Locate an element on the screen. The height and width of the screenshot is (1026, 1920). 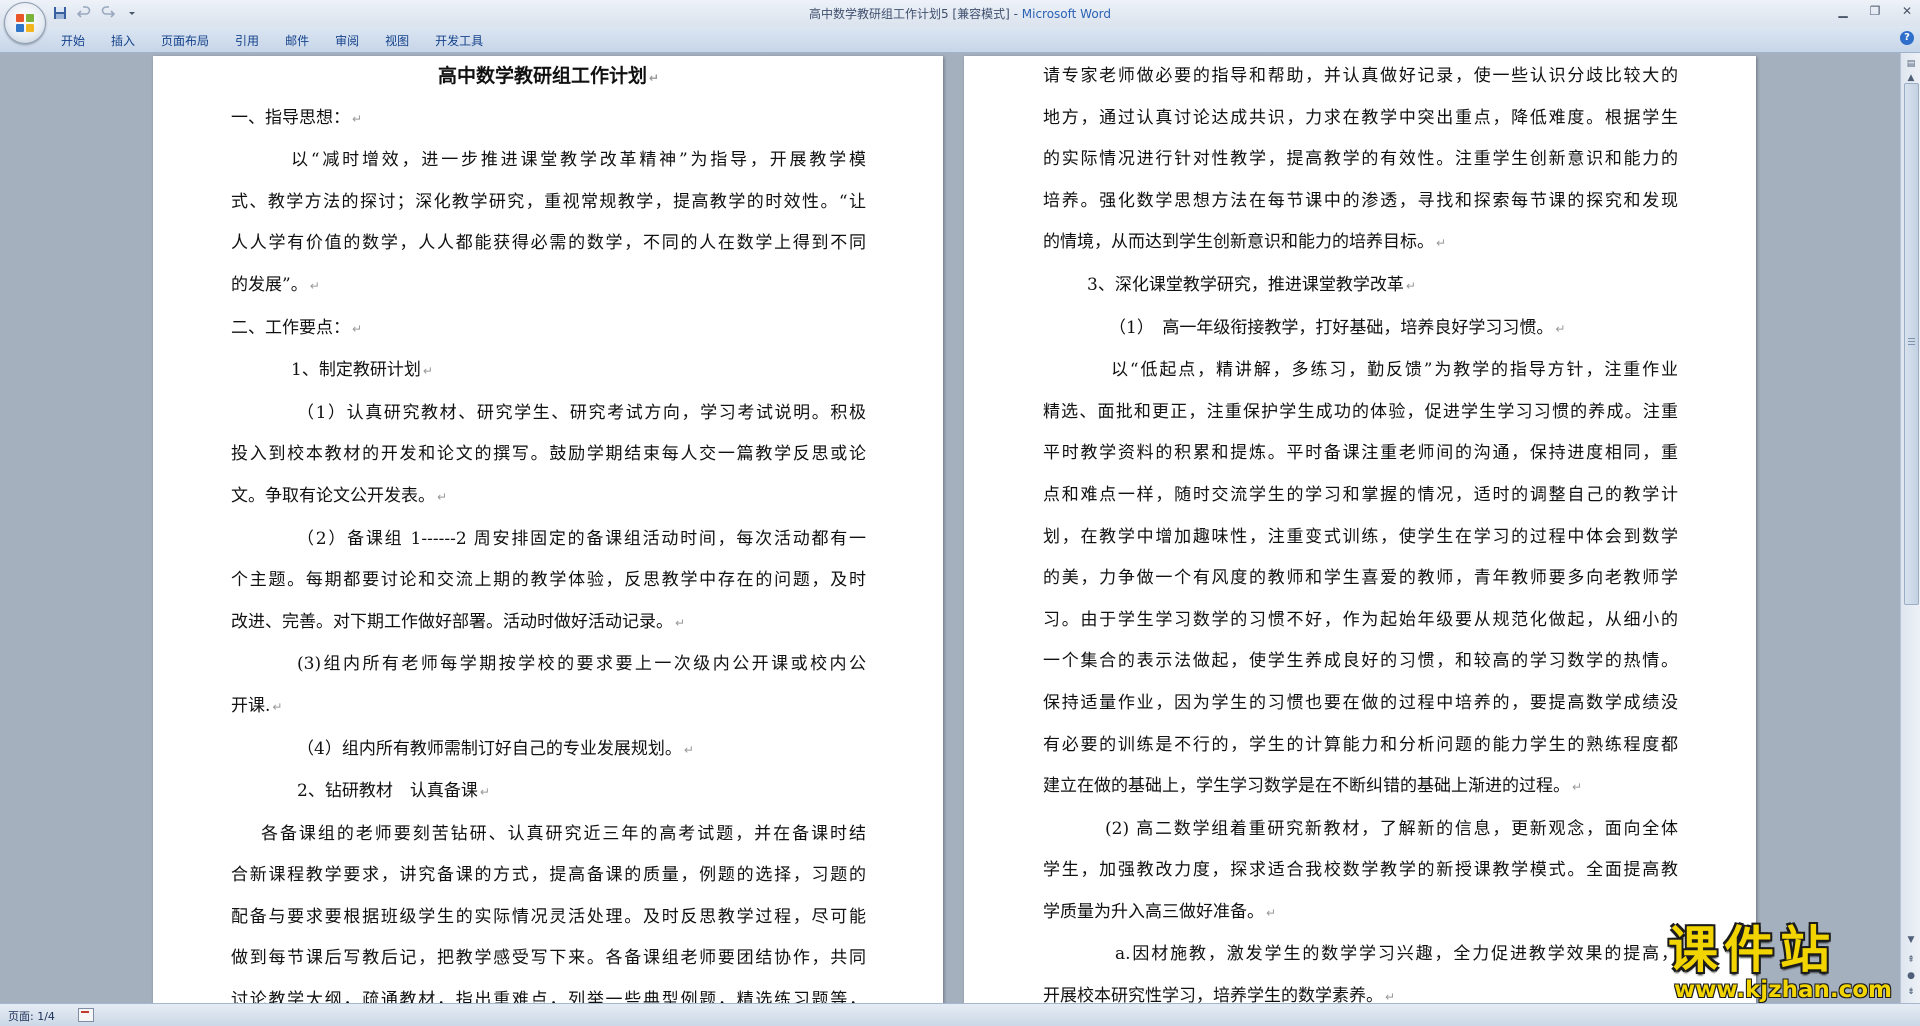
text-line: 培养。强化数学思想方法在每节课中的渗透，寻找和探索每节课的探究和发现 is located at coordinates (1360, 202).